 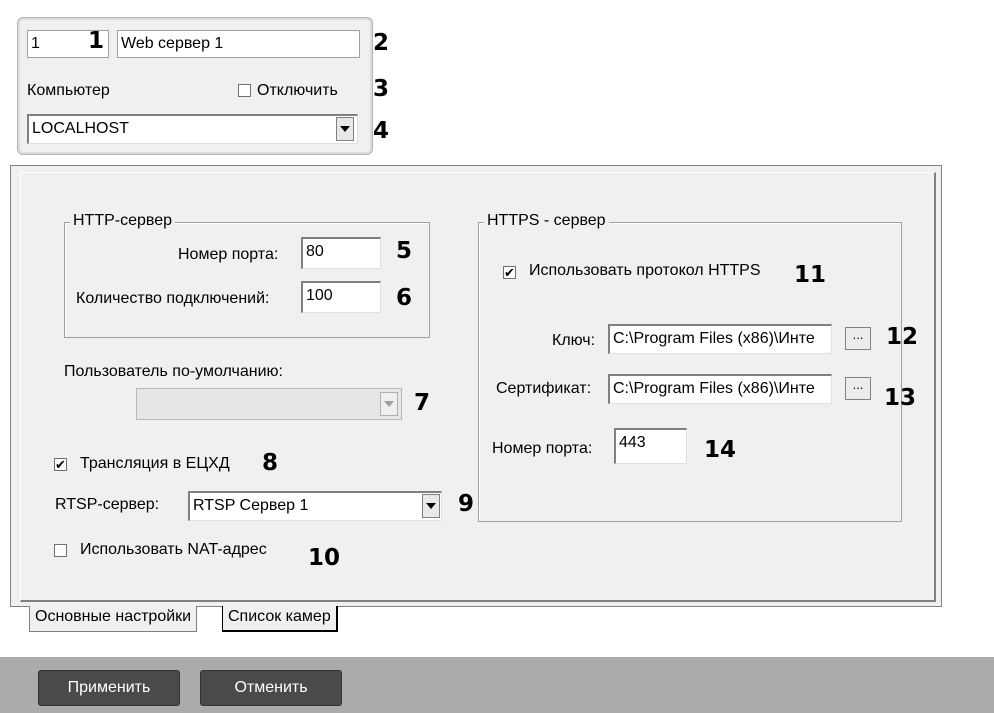 I want to click on computer-select: LOCALHOST, so click(x=192, y=129).